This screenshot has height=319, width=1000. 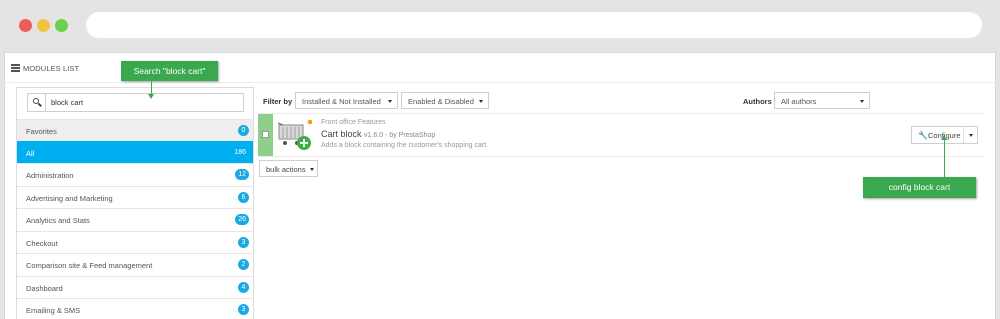 What do you see at coordinates (43, 25) in the screenshot?
I see `minimize-window-icon` at bounding box center [43, 25].